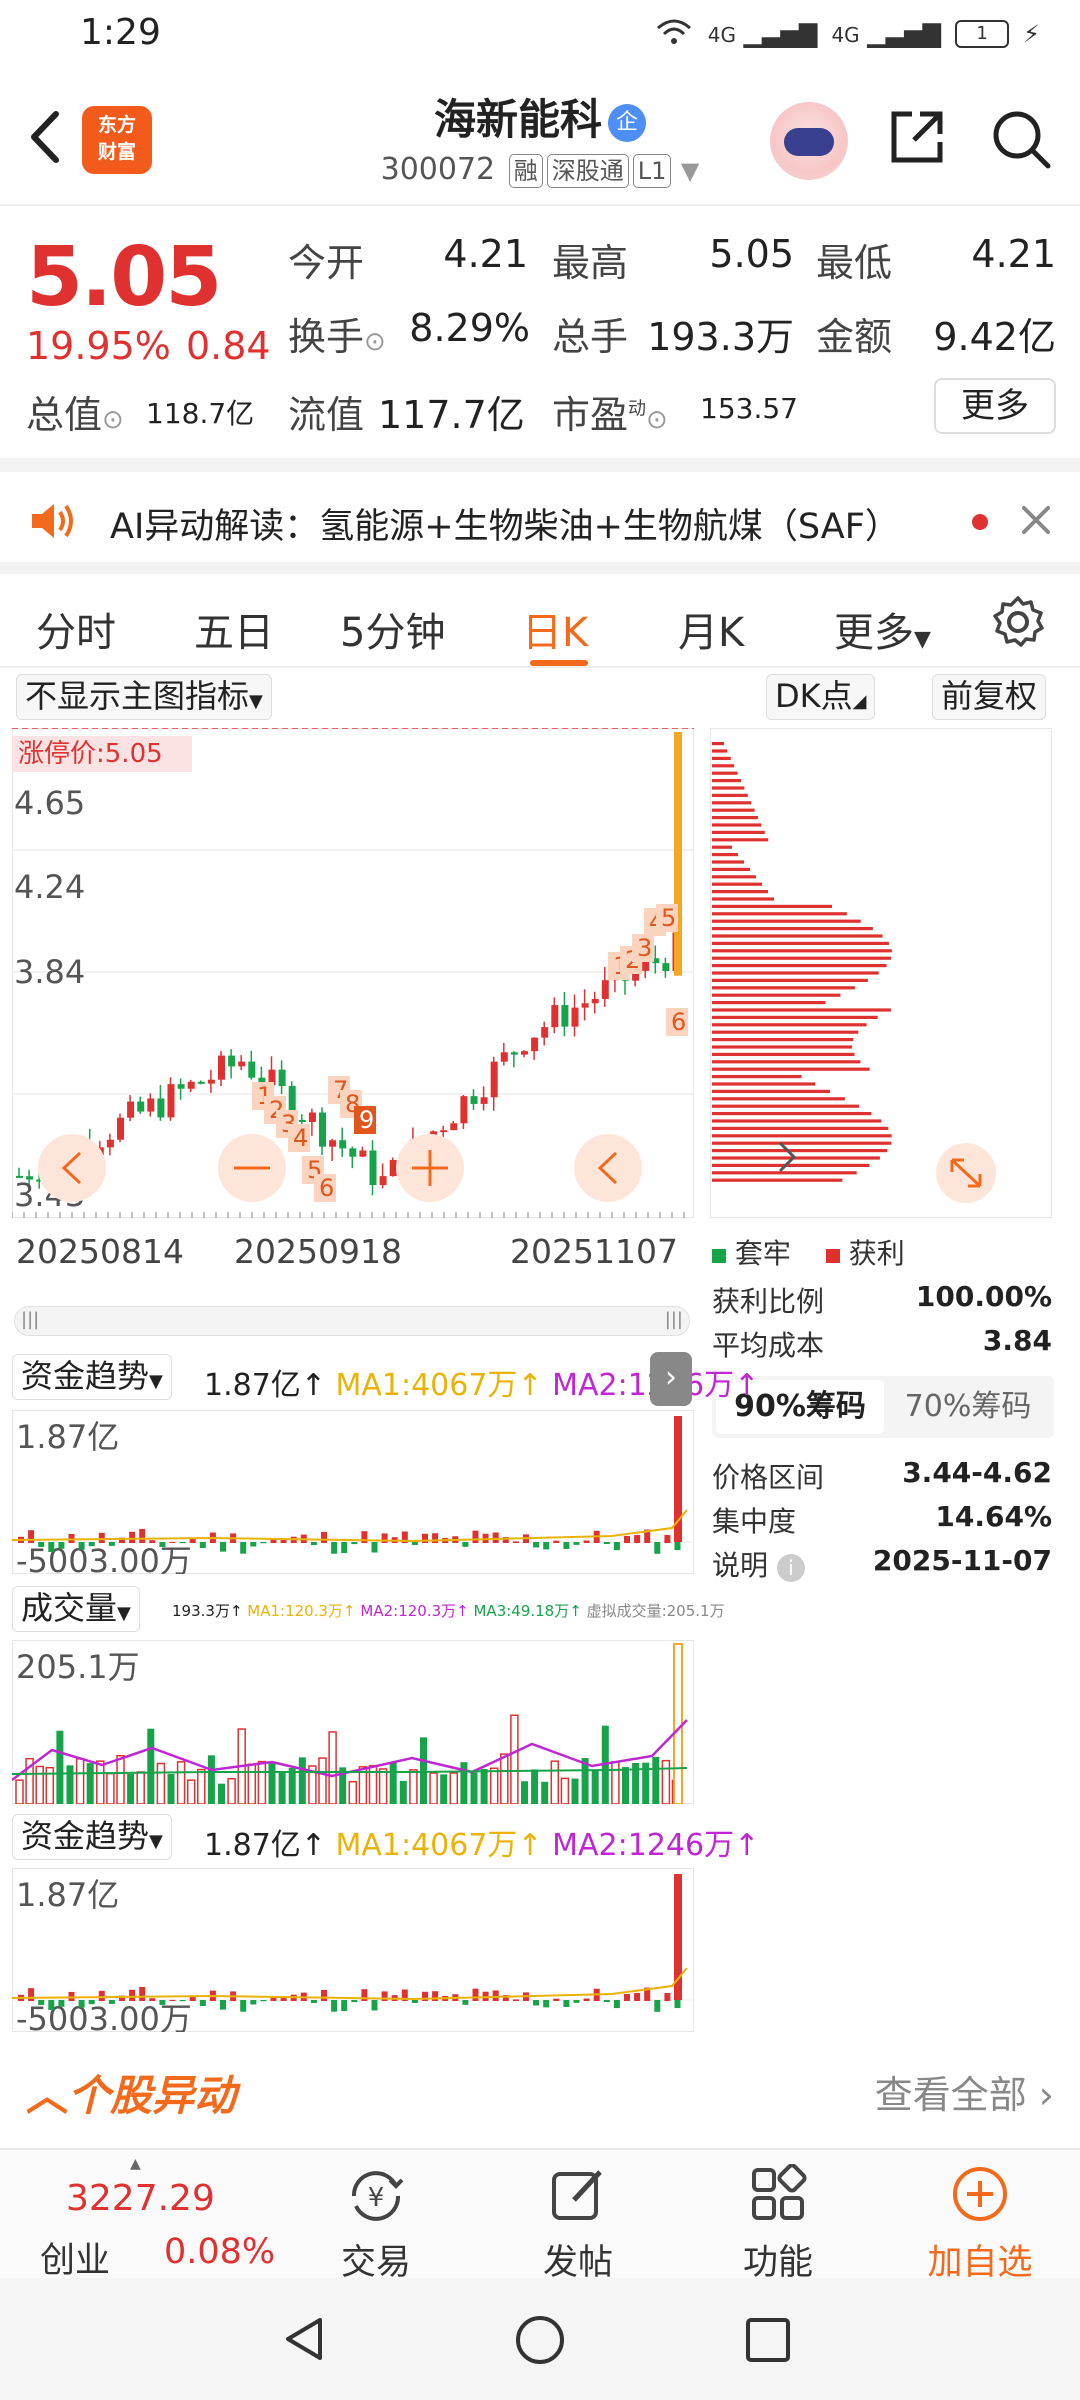 This screenshot has height=2400, width=1080. Describe the element at coordinates (352, 1321) in the screenshot. I see `chart-range-scrollbar: ||| |||` at that location.